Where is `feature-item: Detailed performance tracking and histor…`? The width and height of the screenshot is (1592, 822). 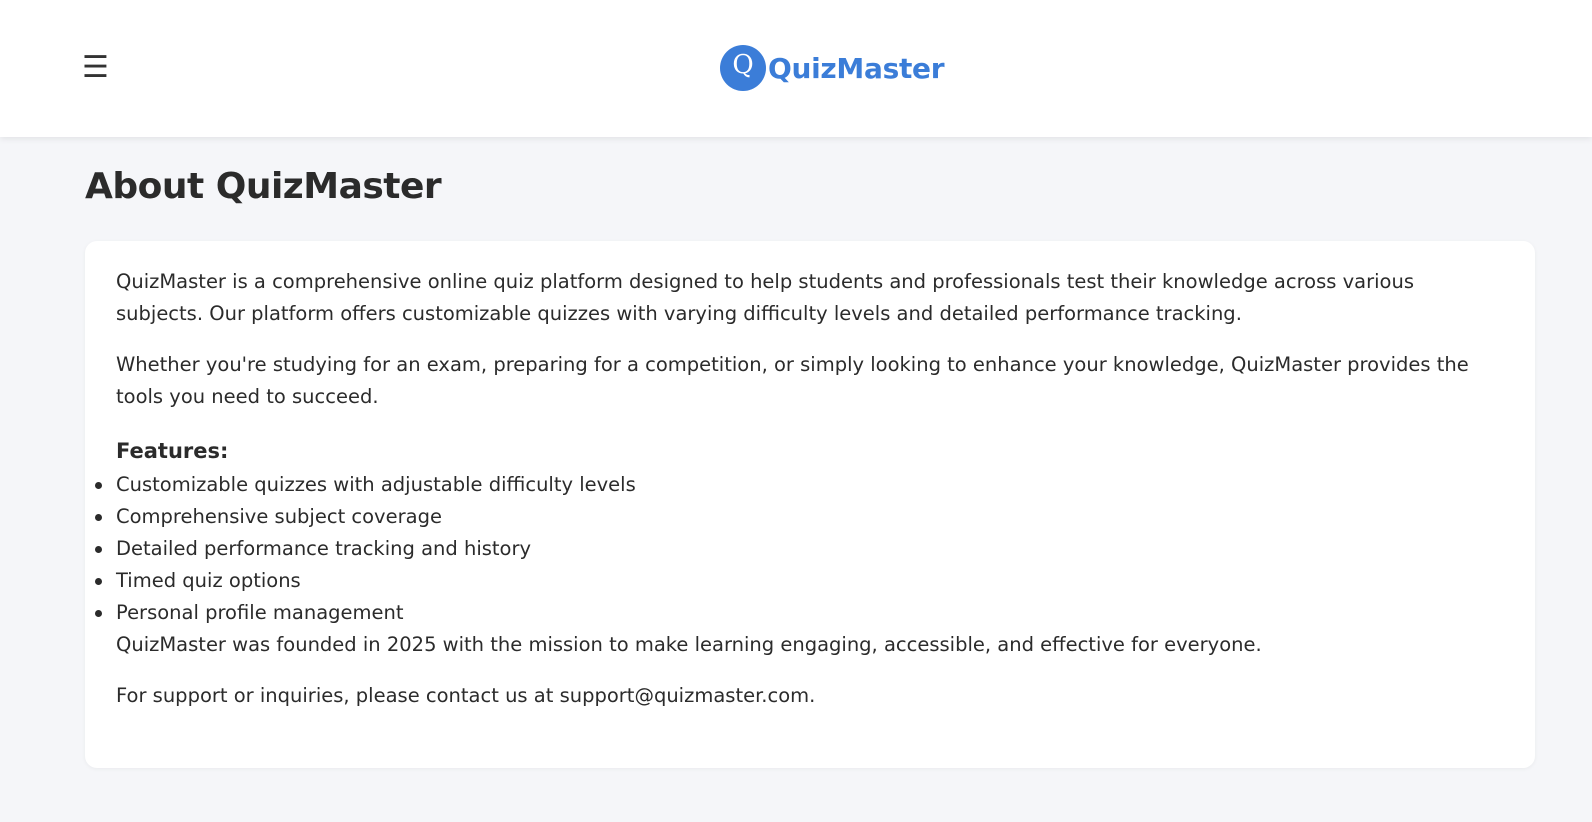 feature-item: Detailed performance tracking and histor… is located at coordinates (799, 549).